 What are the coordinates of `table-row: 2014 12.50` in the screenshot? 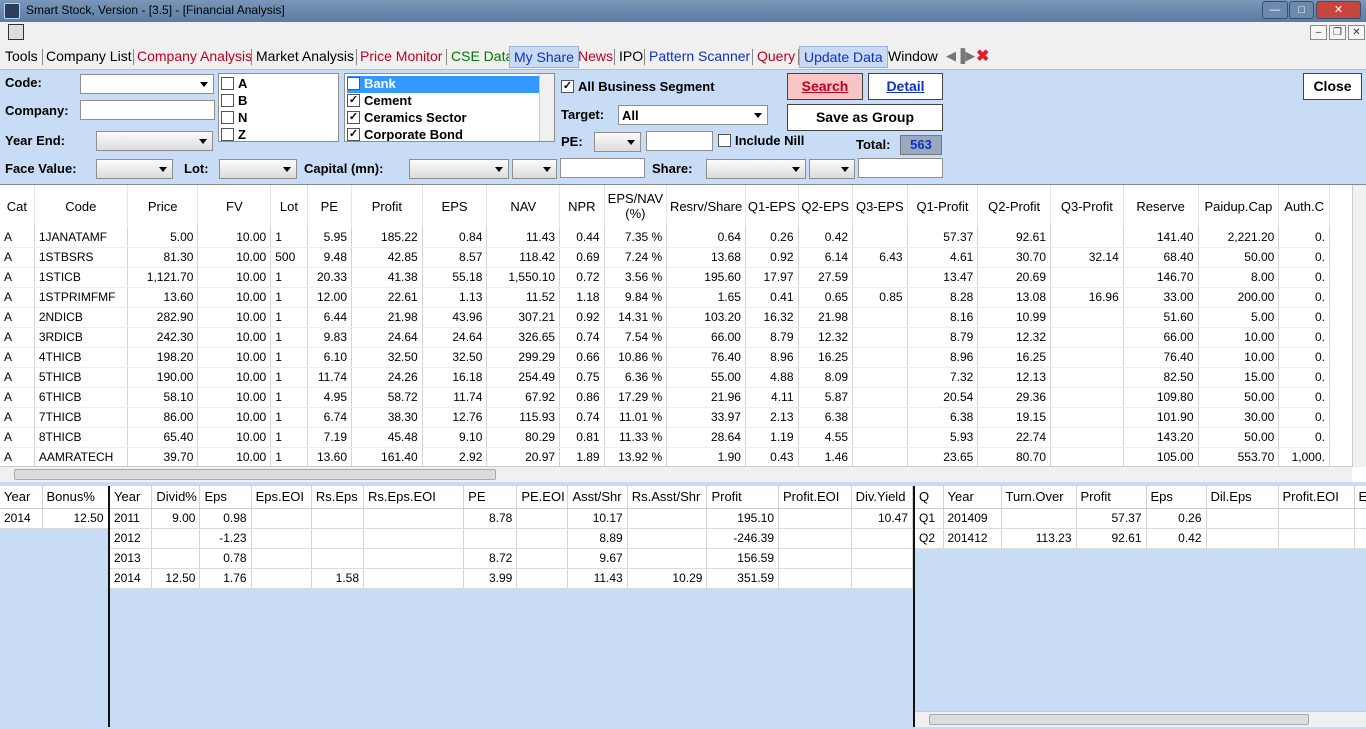 It's located at (54, 518).